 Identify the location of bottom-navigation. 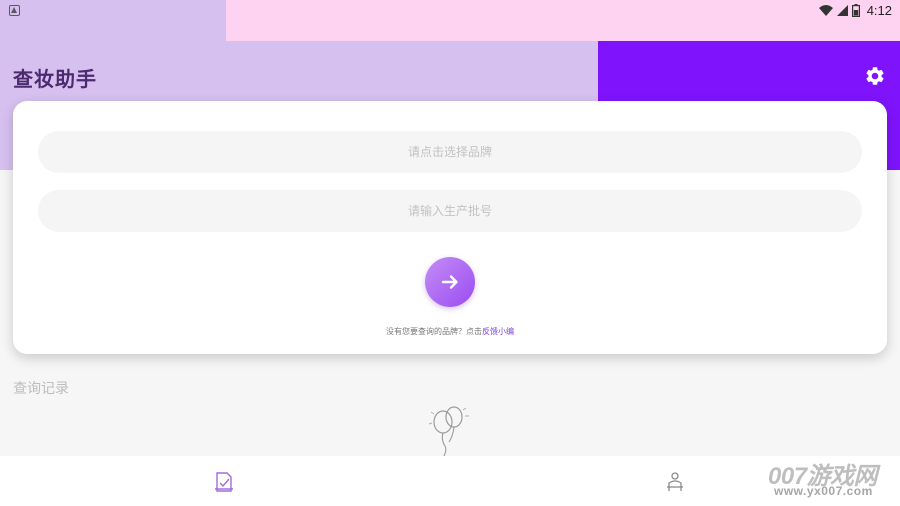
(450, 481).